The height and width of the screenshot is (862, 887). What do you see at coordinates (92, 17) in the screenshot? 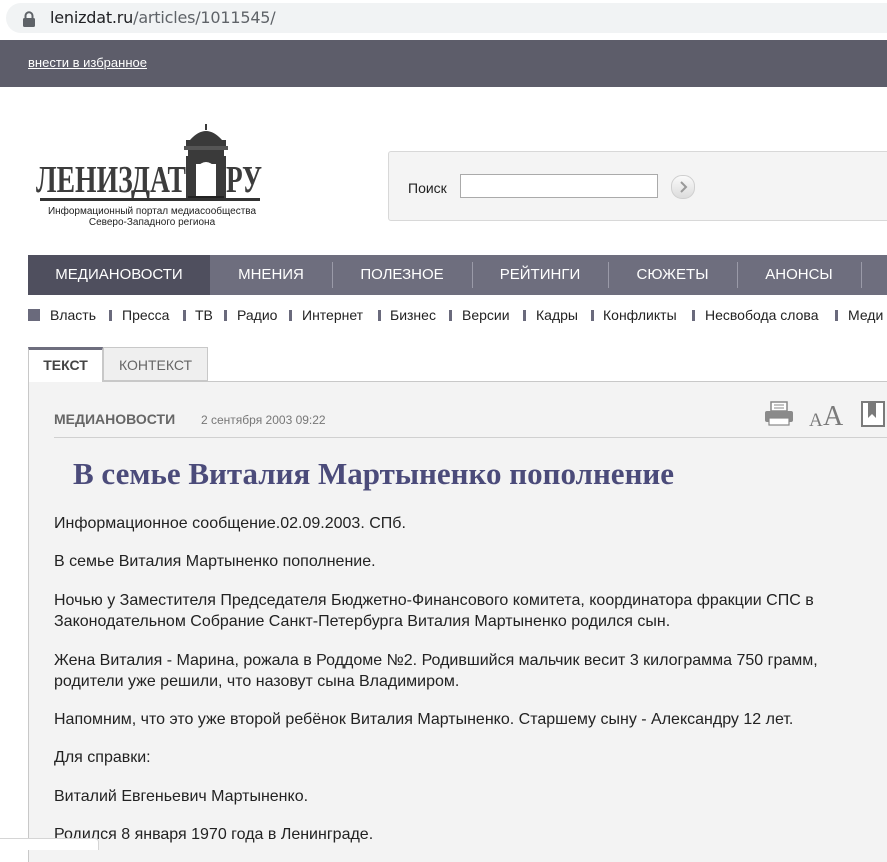
I see `url-host: lenizdat.ru` at bounding box center [92, 17].